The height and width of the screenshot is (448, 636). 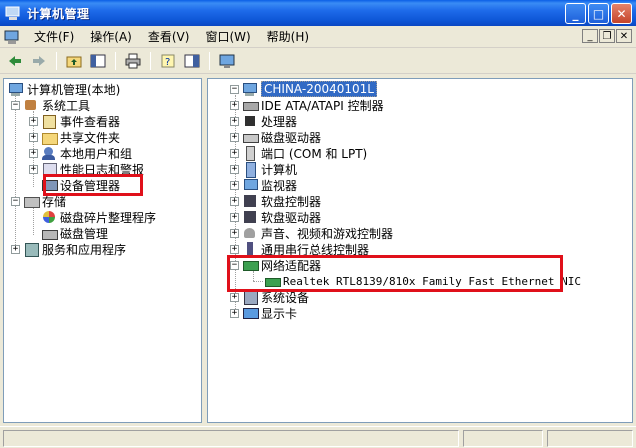 I want to click on properties-icon, so click(x=192, y=61).